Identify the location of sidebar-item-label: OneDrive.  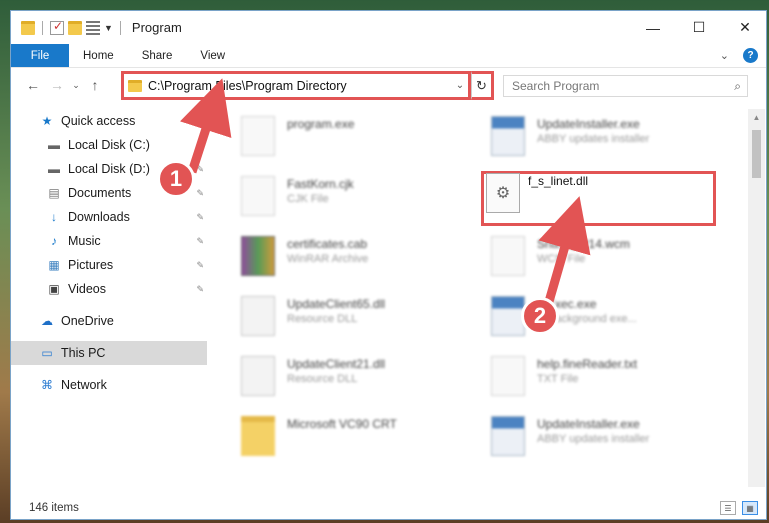
(87, 321).